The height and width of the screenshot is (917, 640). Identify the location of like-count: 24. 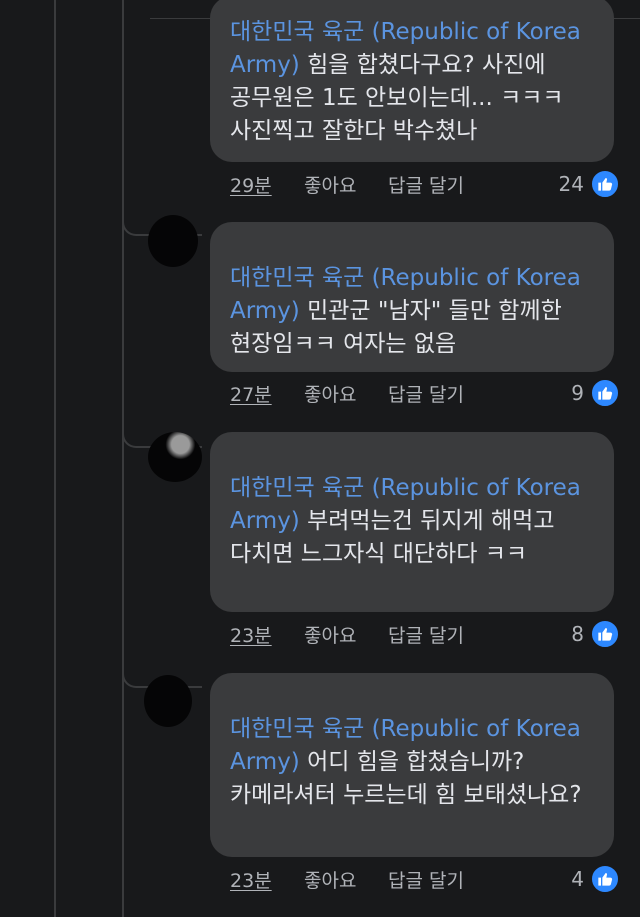
(571, 184).